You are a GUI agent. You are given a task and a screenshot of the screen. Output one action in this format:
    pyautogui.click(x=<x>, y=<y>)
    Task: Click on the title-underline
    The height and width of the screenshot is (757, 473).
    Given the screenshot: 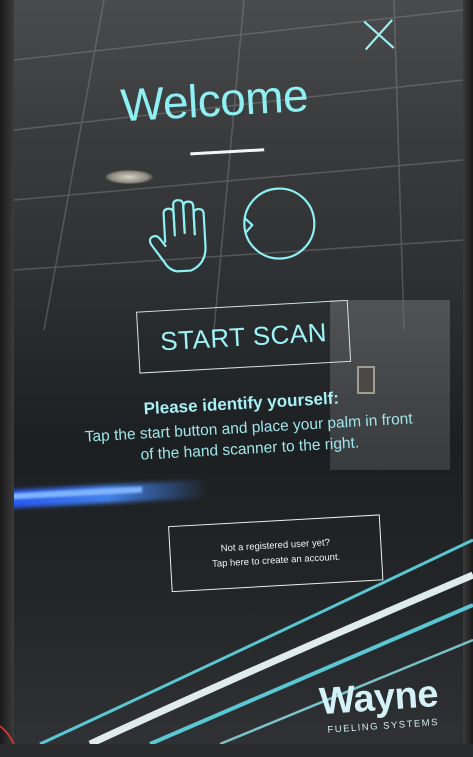 What is the action you would take?
    pyautogui.click(x=227, y=152)
    